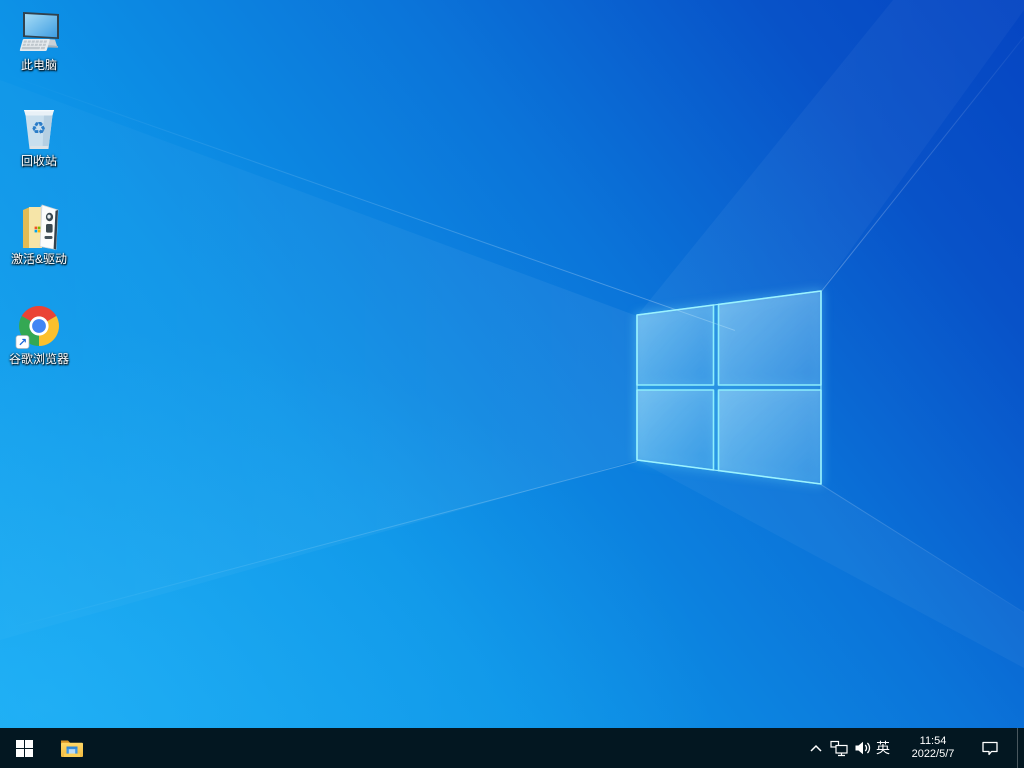 This screenshot has width=1024, height=768. I want to click on desktop-icon-label: 回收站, so click(38, 161).